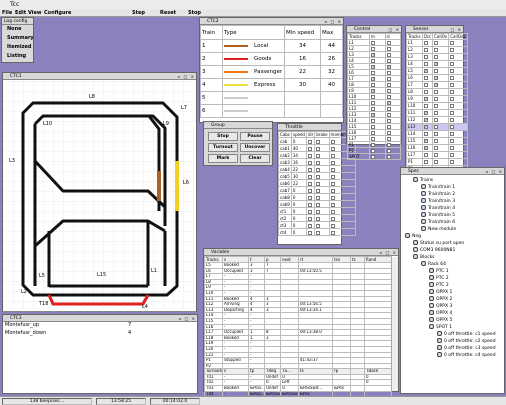 The image size is (506, 405). What do you see at coordinates (374, 29) in the screenshot?
I see `control-titlebar: Control □ ×` at bounding box center [374, 29].